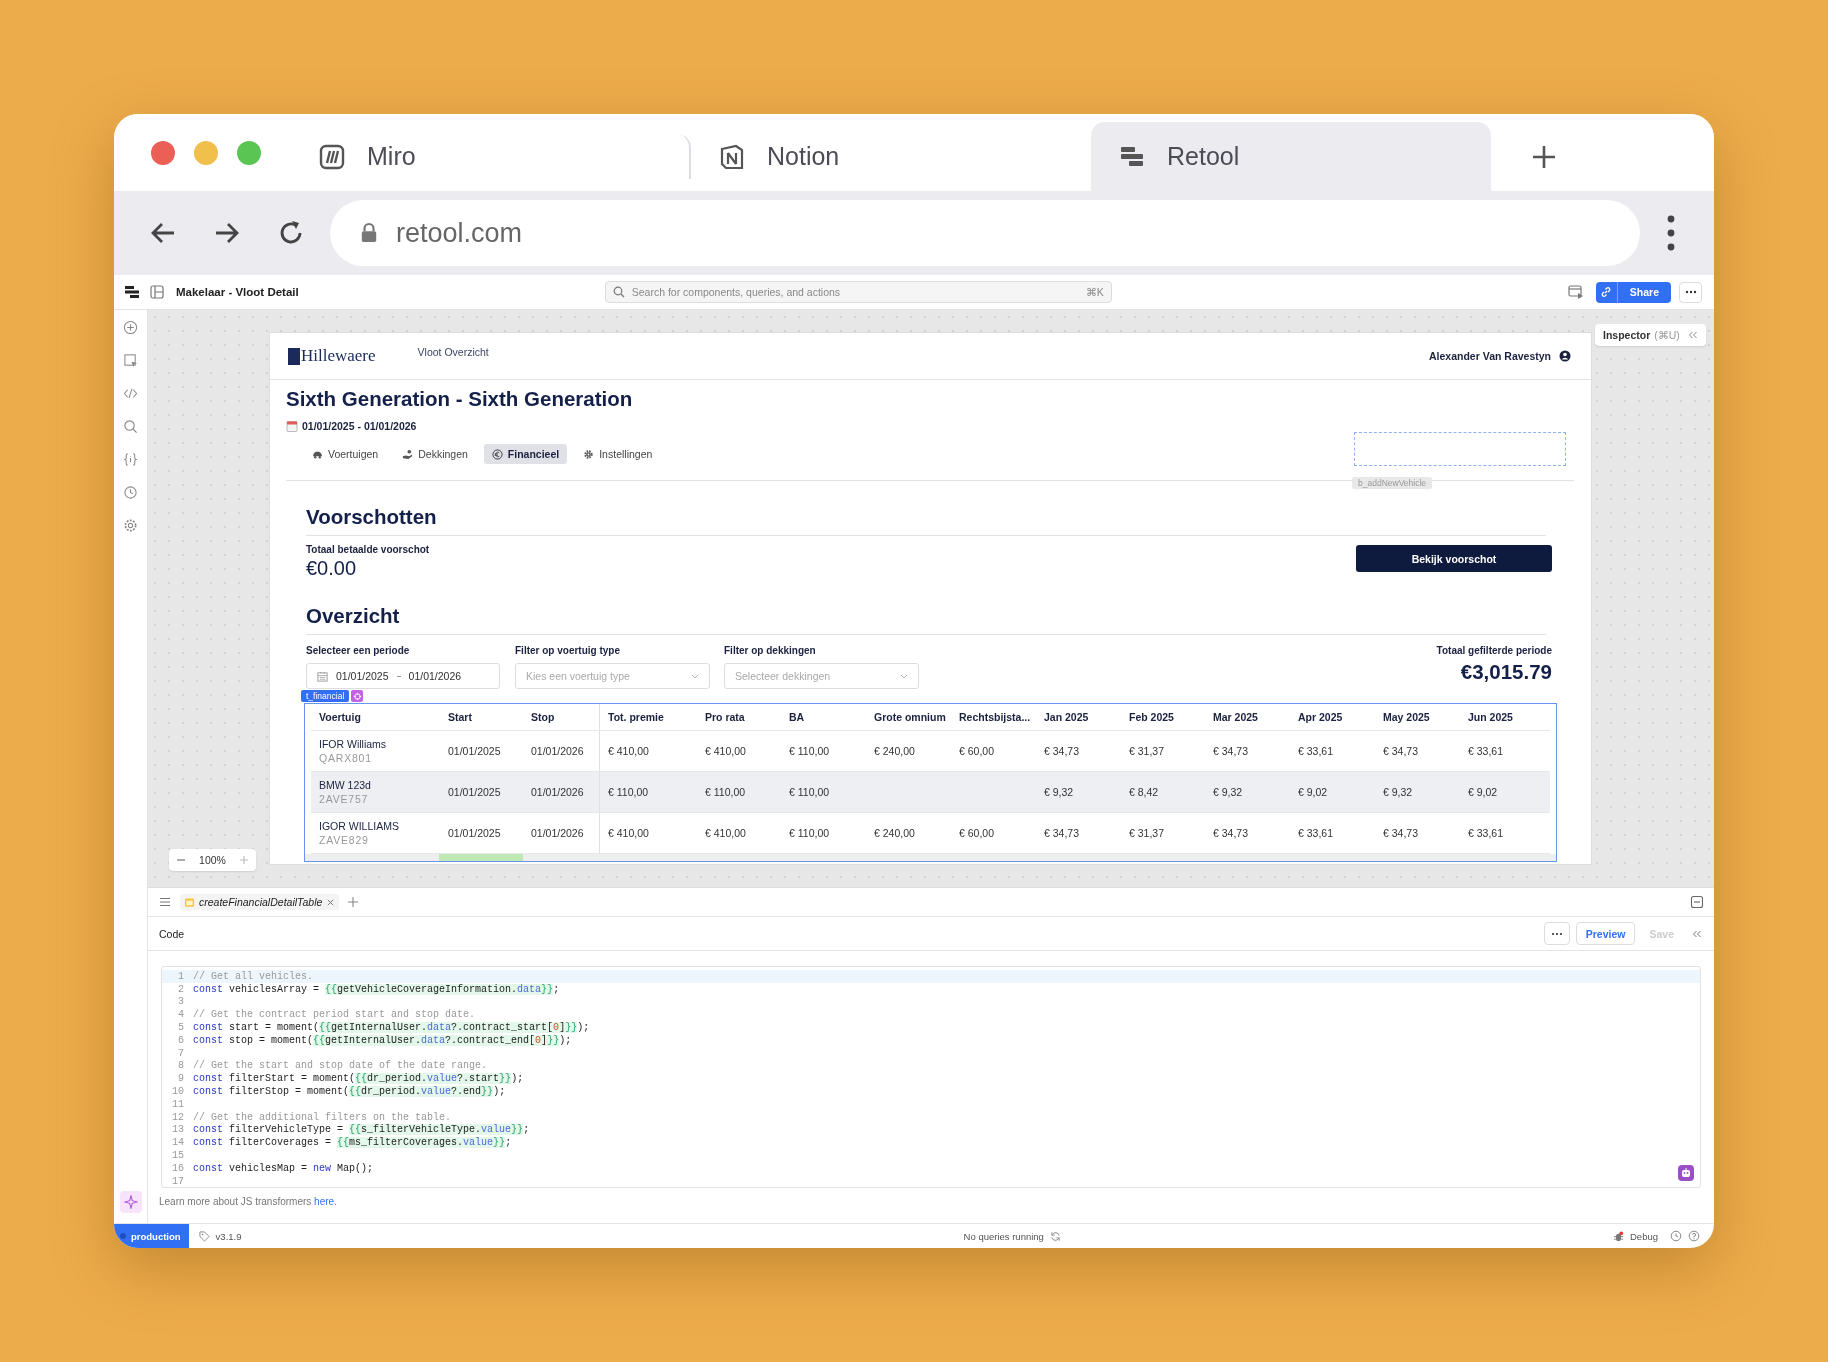  What do you see at coordinates (172, 933) in the screenshot?
I see `section-label: Code` at bounding box center [172, 933].